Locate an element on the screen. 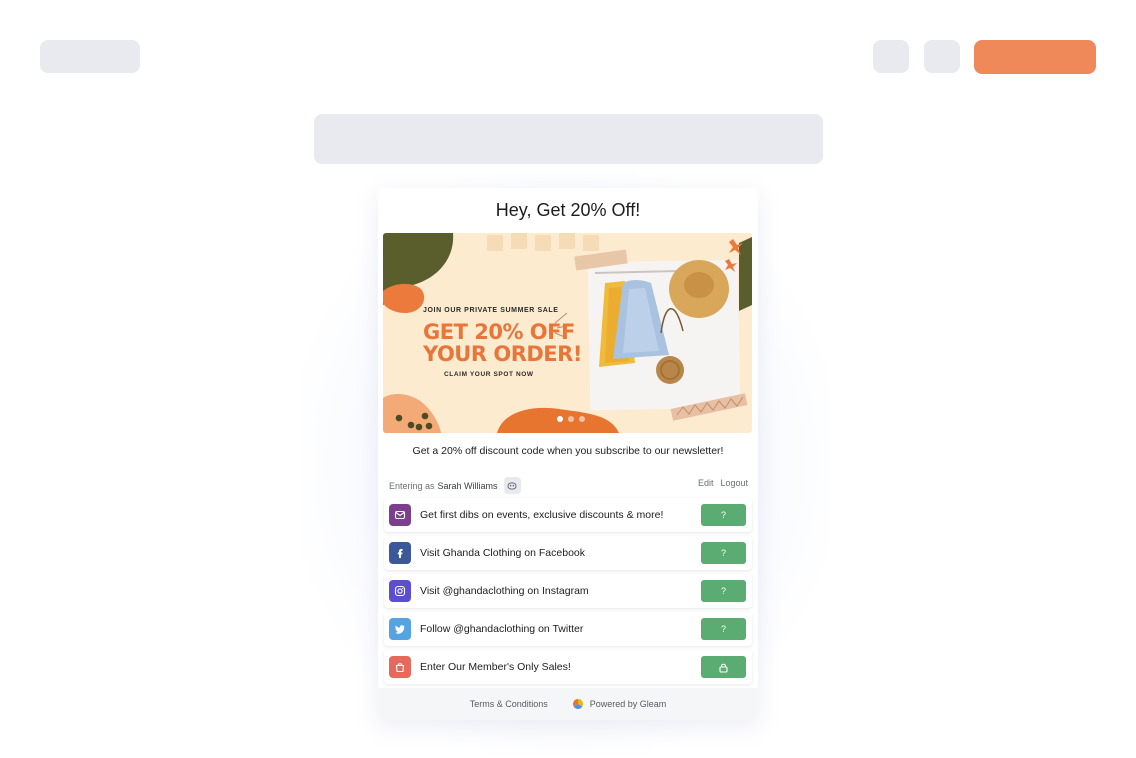 This screenshot has height=758, width=1136. shopping-bag-icon is located at coordinates (400, 667).